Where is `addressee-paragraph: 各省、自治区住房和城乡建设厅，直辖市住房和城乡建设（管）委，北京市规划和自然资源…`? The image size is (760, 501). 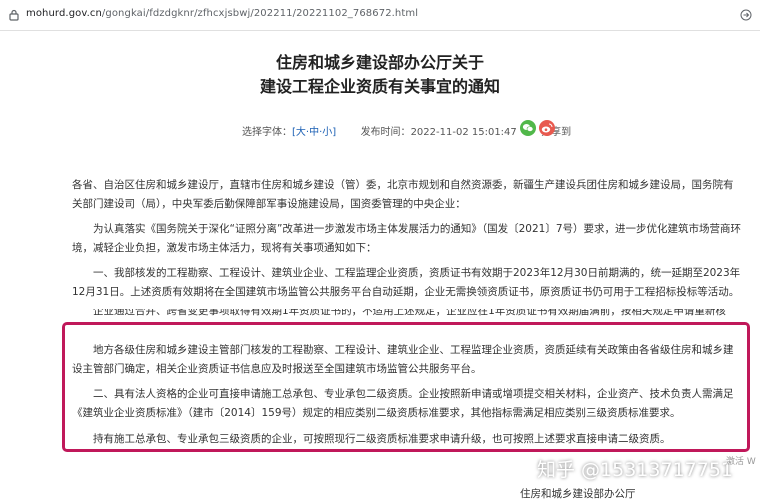
addressee-paragraph: 各省、自治区住房和城乡建设厅，直辖市住房和城乡建设（管）委，北京市规划和自然资源… is located at coordinates (403, 194).